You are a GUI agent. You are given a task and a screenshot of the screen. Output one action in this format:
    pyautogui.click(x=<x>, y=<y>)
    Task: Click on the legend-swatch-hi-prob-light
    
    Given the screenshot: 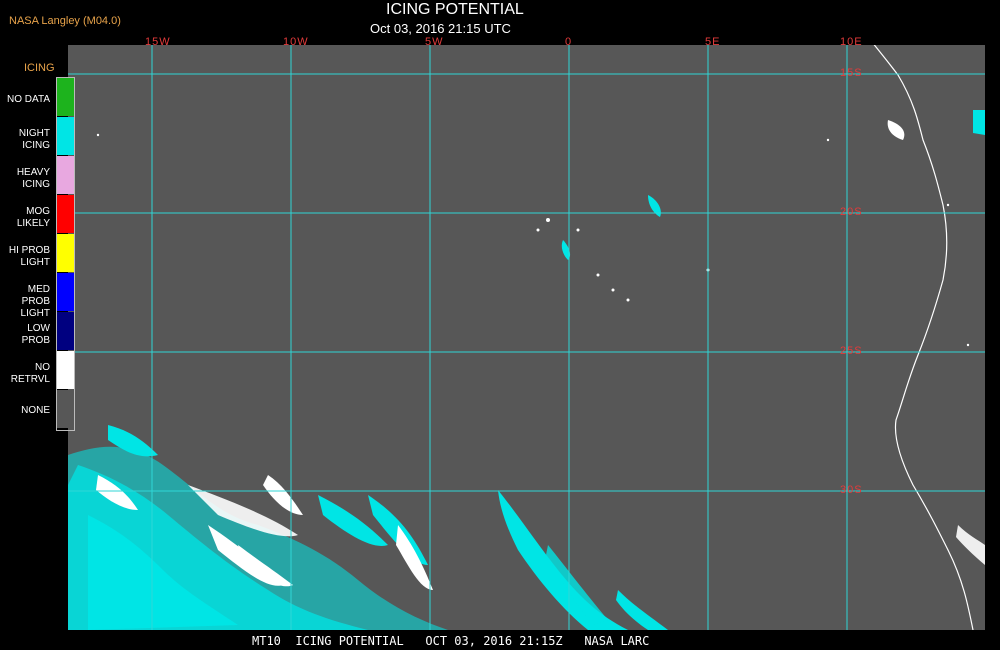 What is the action you would take?
    pyautogui.click(x=65, y=253)
    